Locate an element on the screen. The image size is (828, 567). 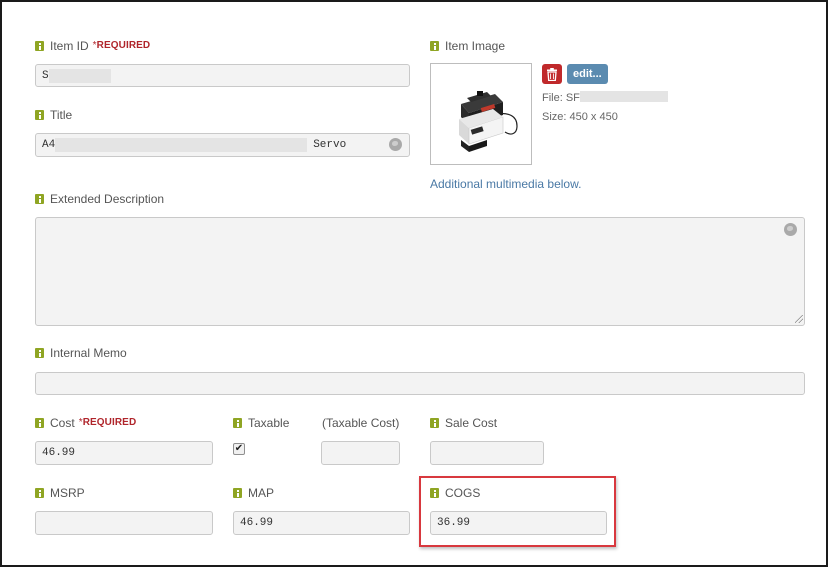
image-size: Size: 450 x 450 is located at coordinates (580, 117).